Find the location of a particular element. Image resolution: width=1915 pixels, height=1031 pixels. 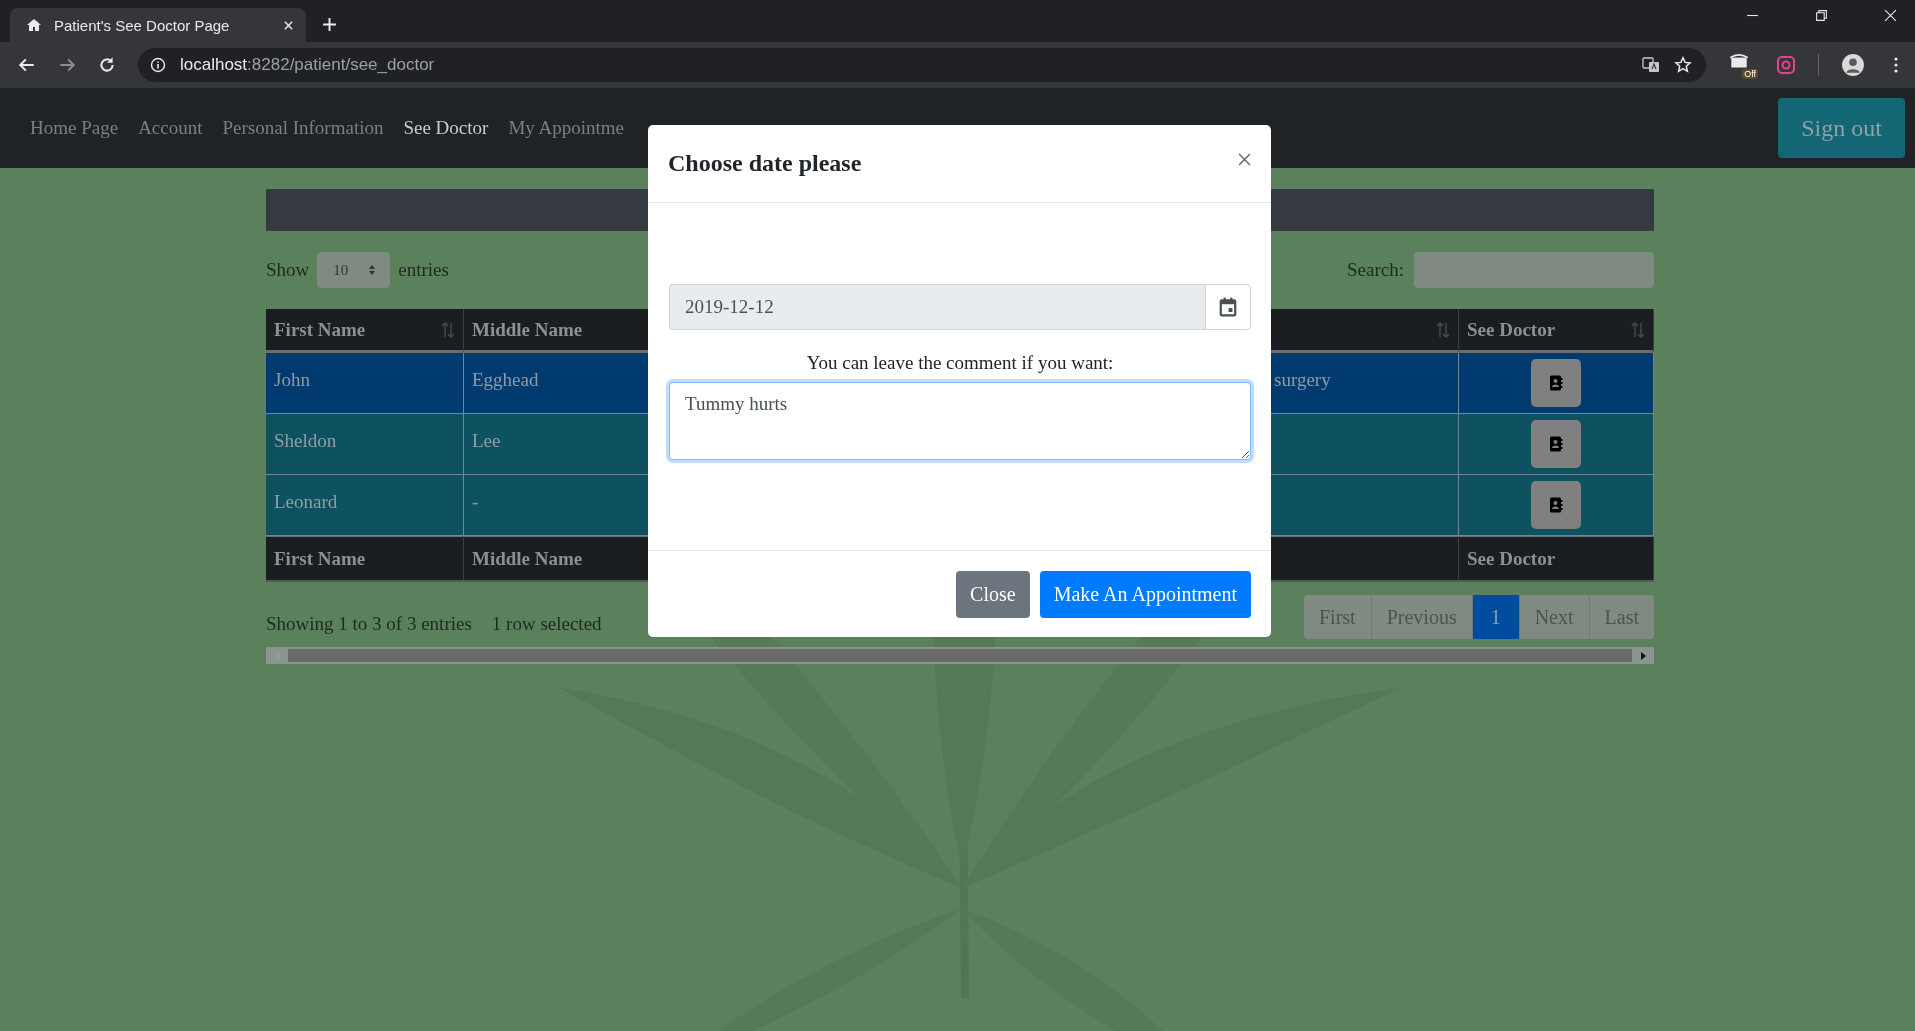

nav-link: My Appointme is located at coordinates (566, 128).